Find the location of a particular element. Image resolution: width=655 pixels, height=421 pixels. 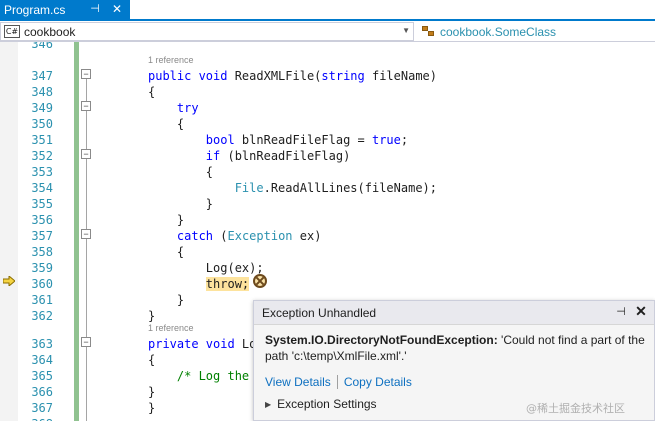

code-text: public void ReadXMLFile(string fileName) is located at coordinates (292, 76).